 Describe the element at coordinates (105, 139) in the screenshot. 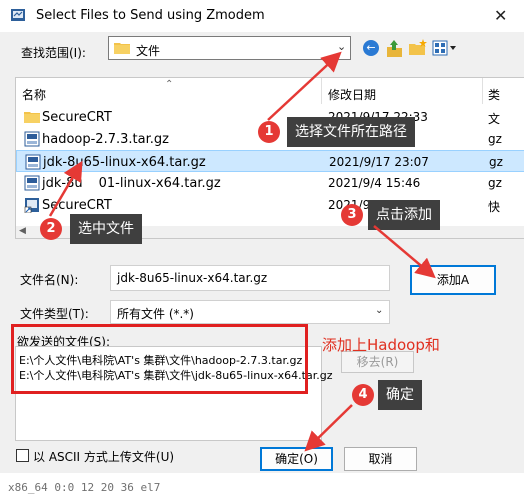

I see `file-name: hadoop-2.7.3.tar.gz` at that location.